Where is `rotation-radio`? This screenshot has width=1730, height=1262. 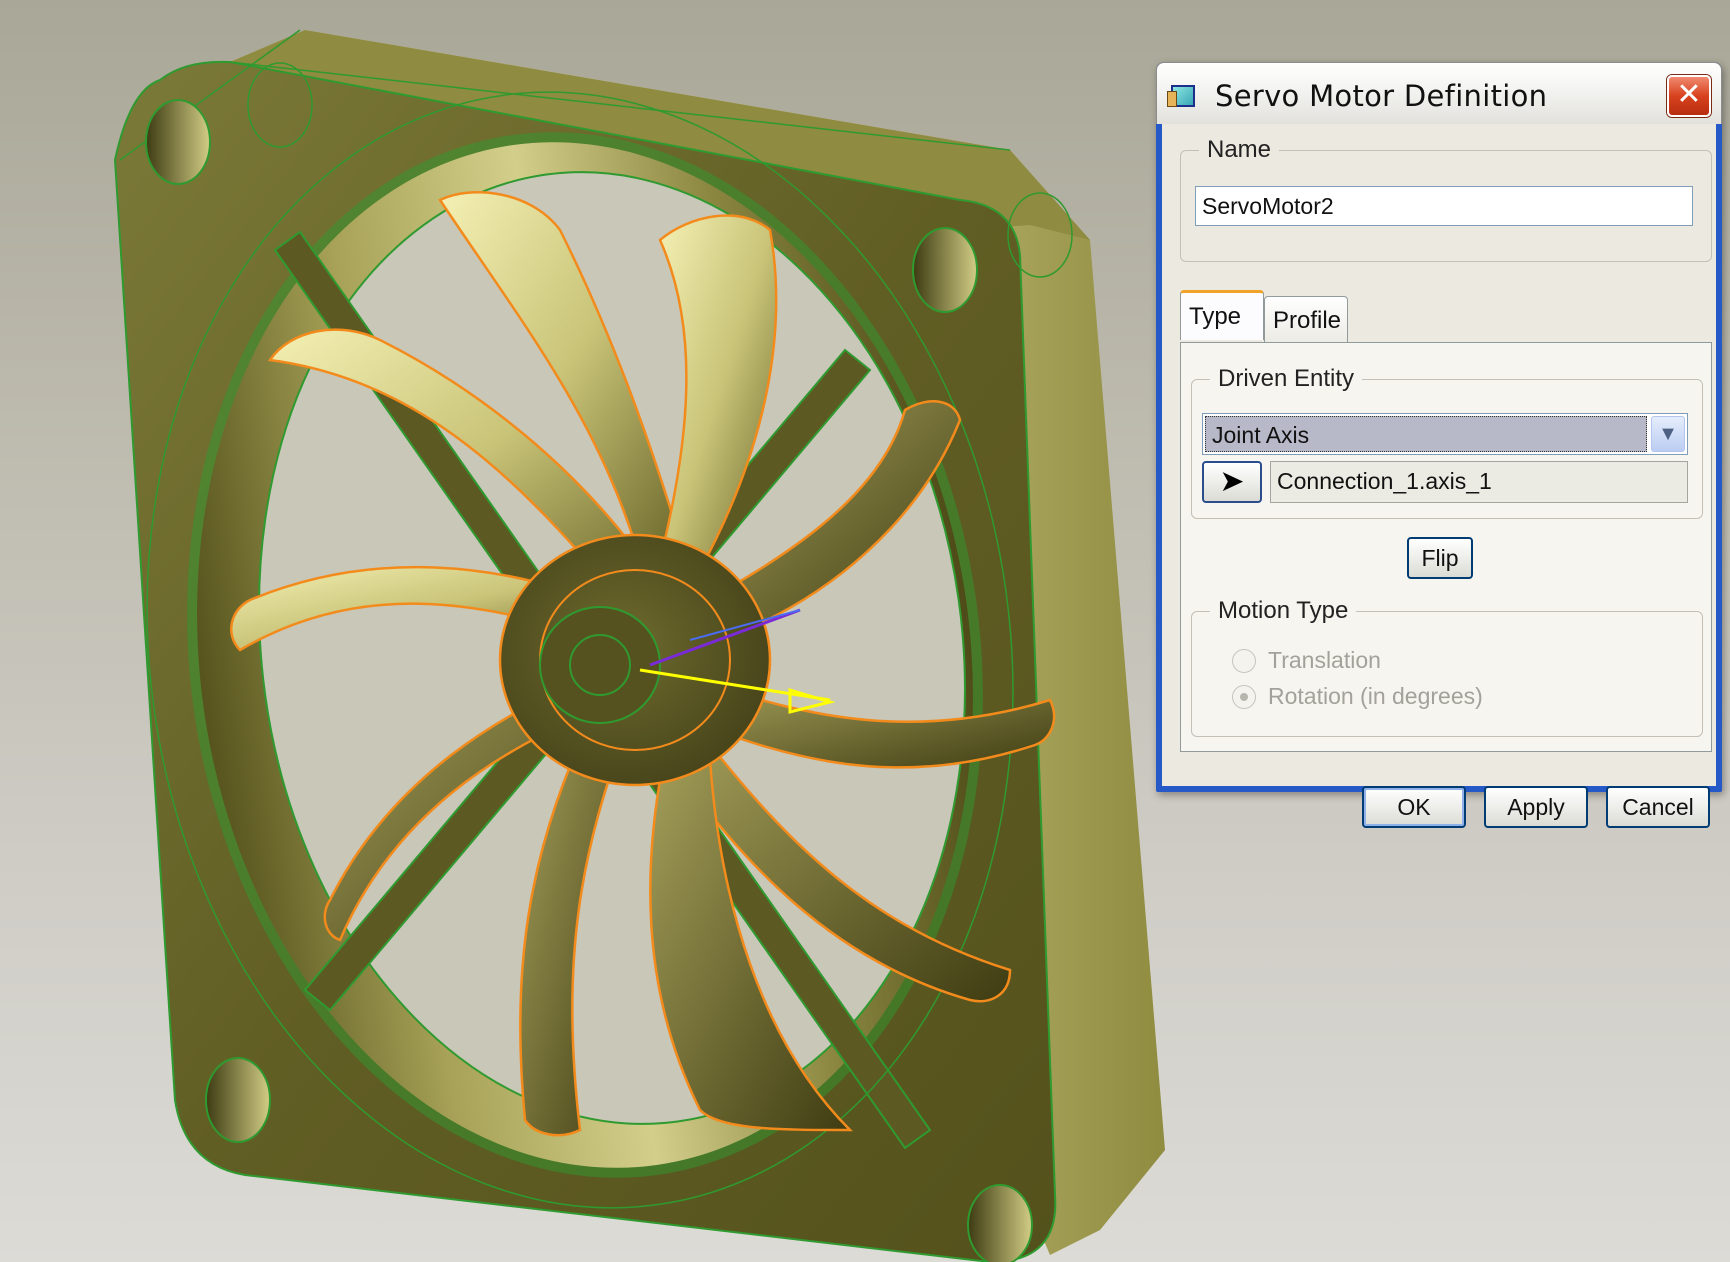
rotation-radio is located at coordinates (1244, 697).